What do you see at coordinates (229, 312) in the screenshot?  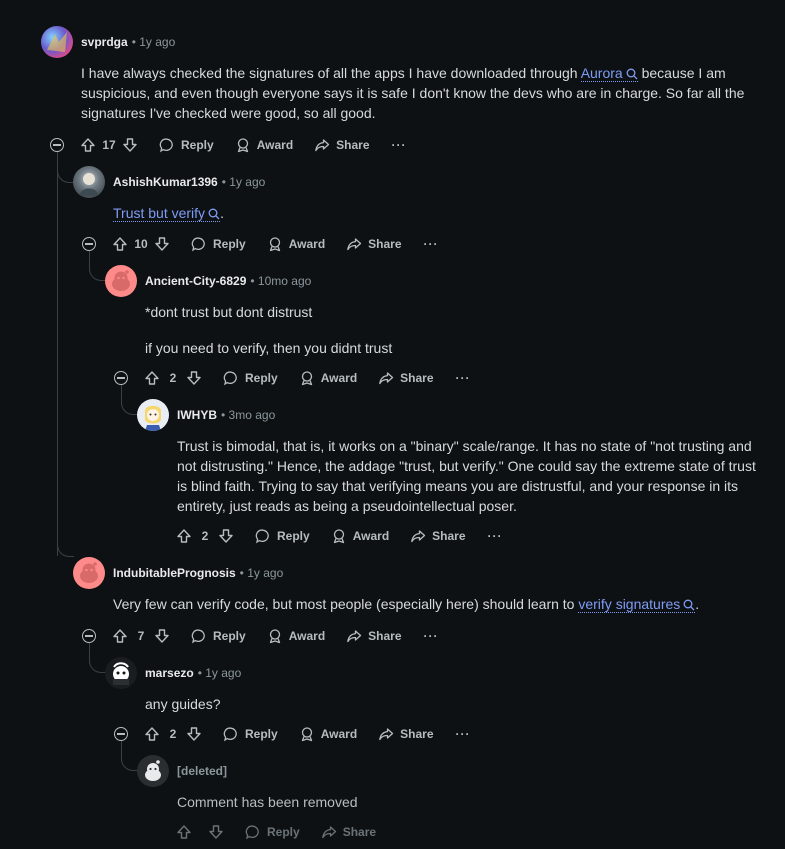 I see `comment-text: *dont trust but dont distrust` at bounding box center [229, 312].